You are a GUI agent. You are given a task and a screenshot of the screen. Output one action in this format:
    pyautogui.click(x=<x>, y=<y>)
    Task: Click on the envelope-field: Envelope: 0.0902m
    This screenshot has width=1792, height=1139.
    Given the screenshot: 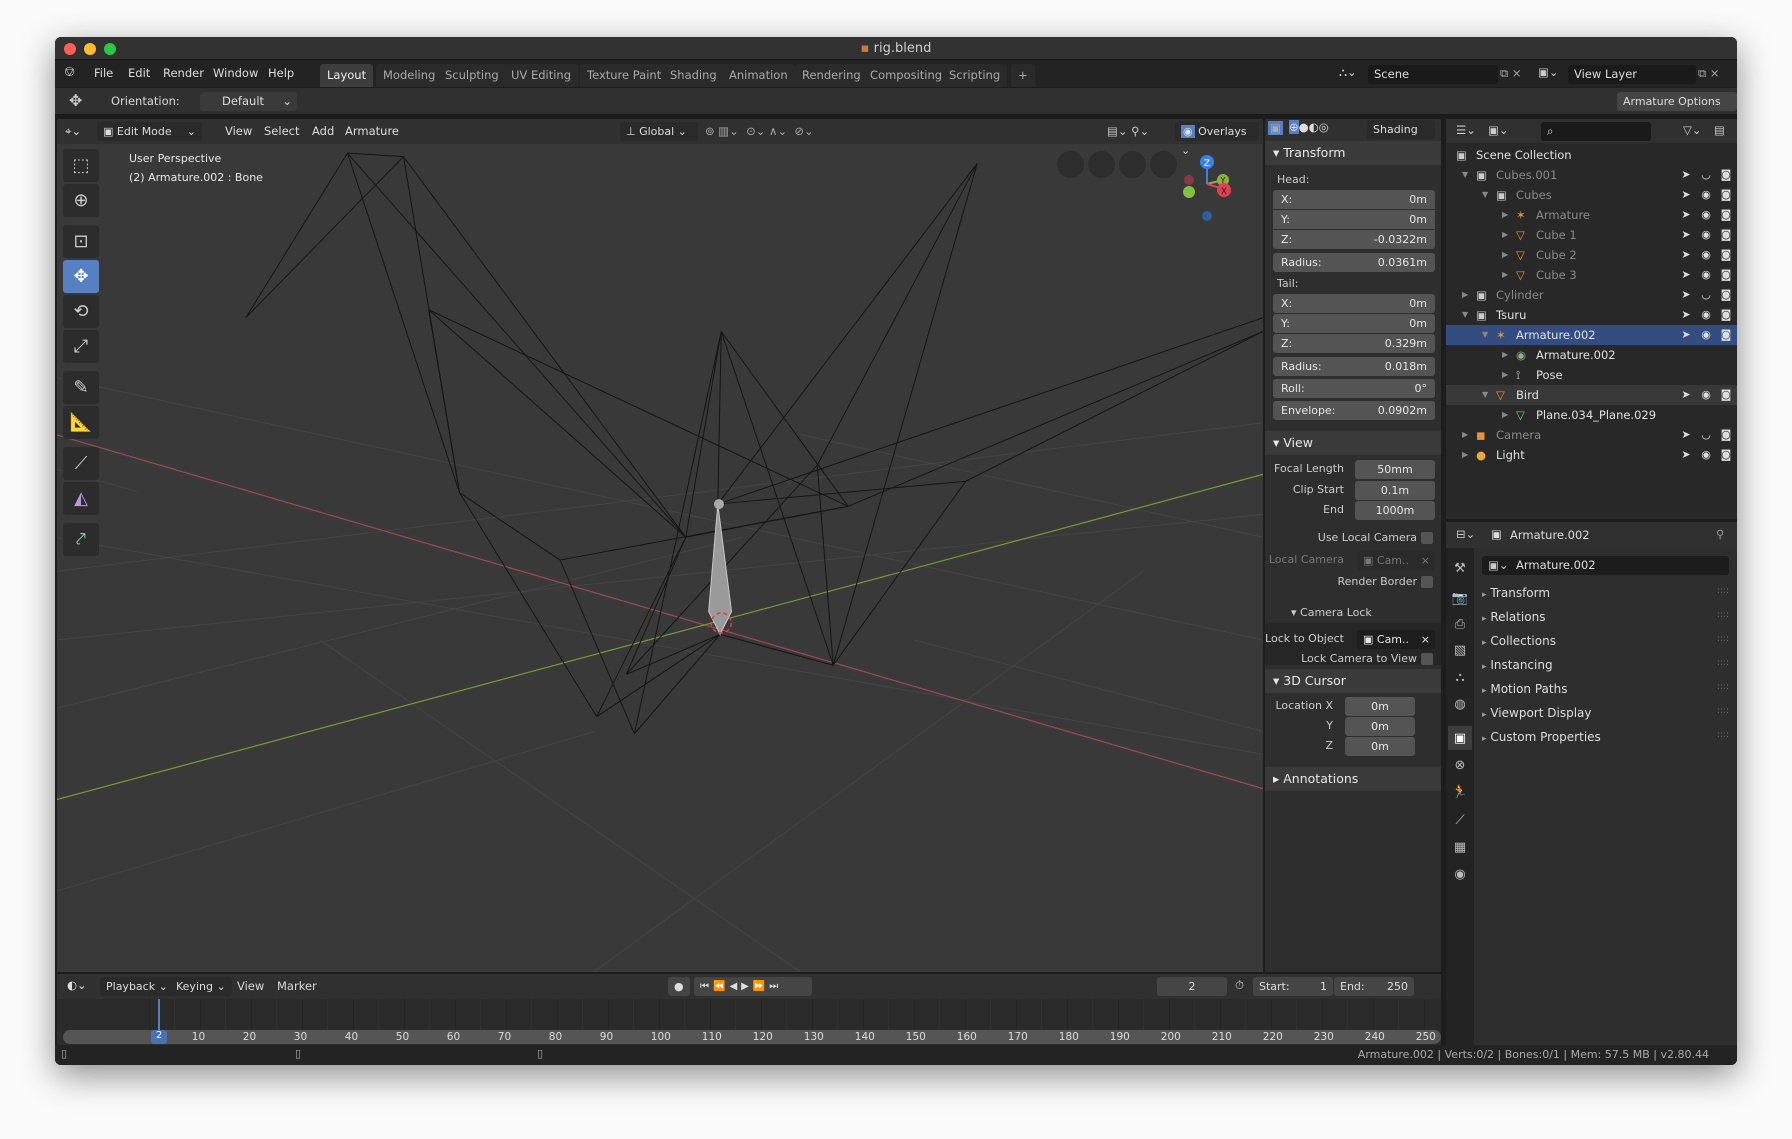 What is the action you would take?
    pyautogui.click(x=1354, y=410)
    